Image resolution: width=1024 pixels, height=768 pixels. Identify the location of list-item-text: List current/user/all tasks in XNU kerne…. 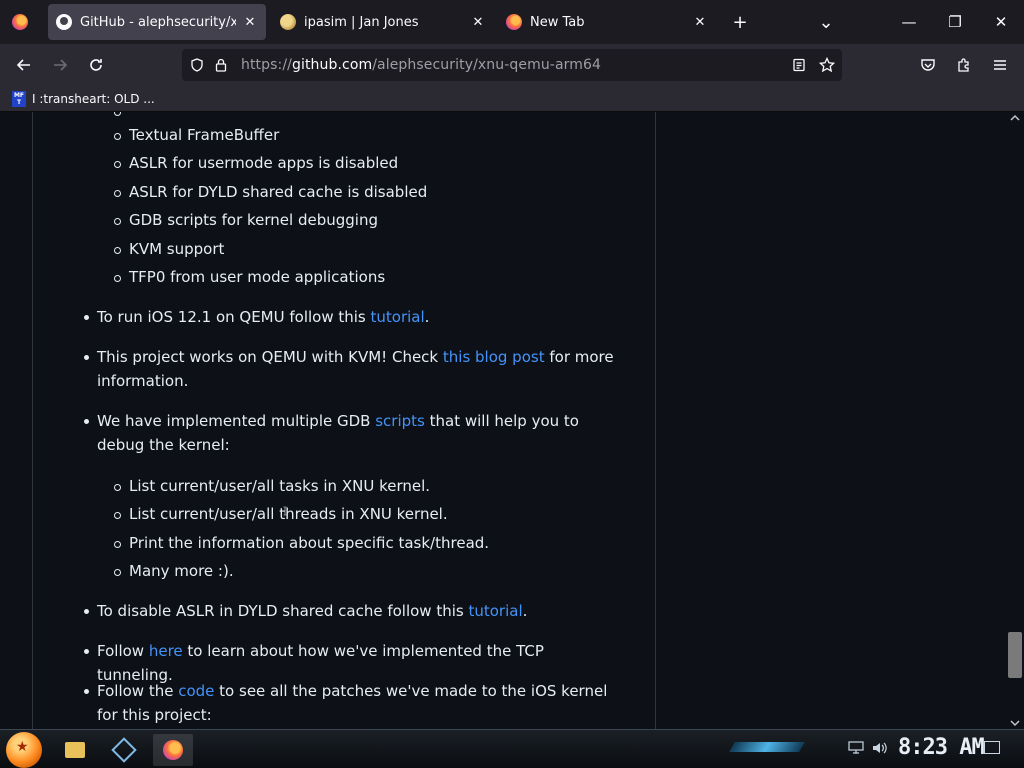
(280, 486).